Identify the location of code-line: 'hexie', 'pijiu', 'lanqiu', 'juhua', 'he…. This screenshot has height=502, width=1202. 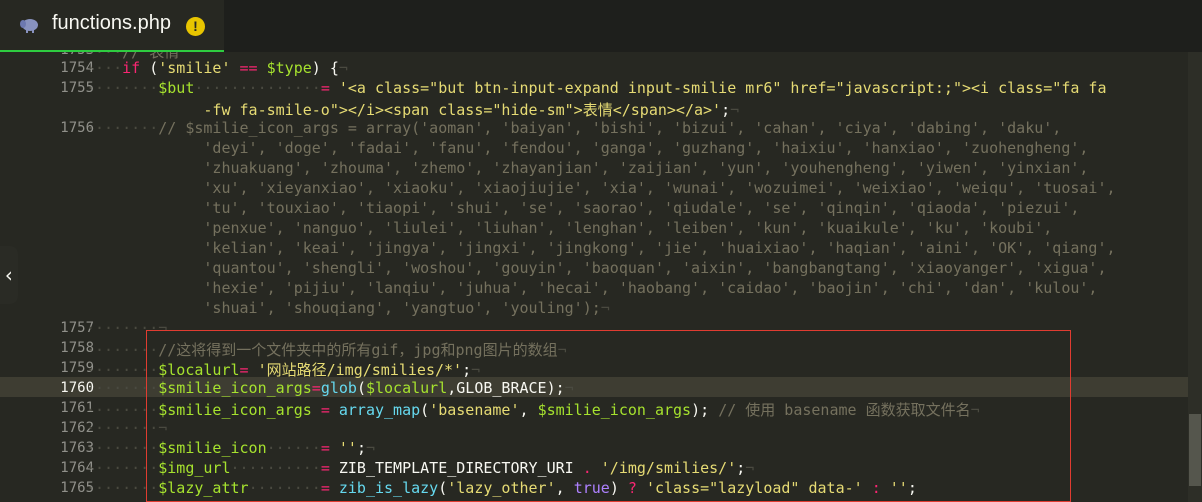
(591, 288).